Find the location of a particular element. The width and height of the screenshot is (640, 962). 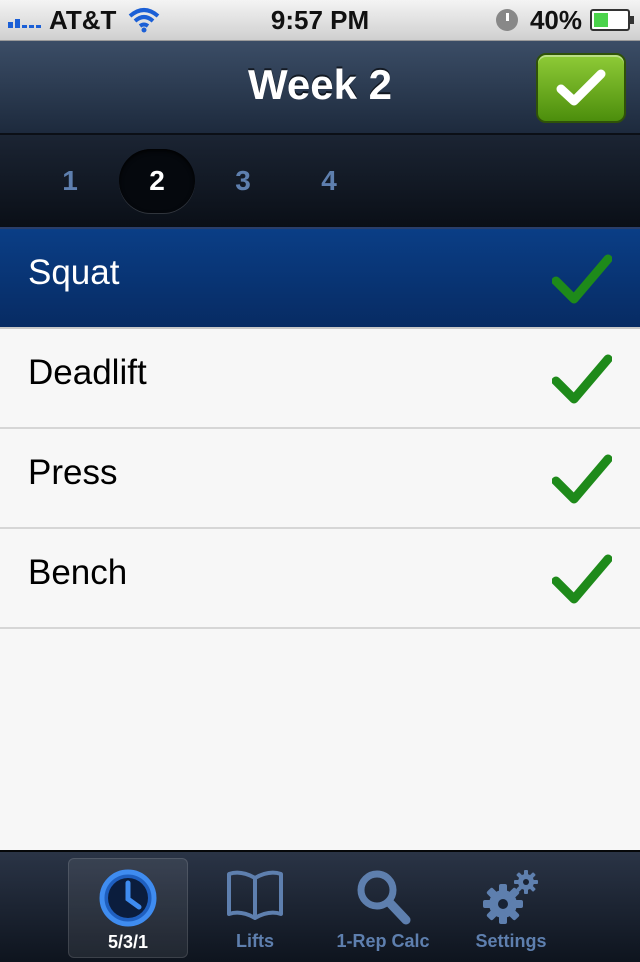

tab-settings: Settings is located at coordinates (511, 907).